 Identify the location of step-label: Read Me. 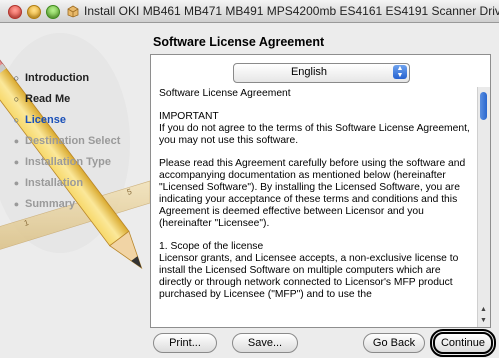
(48, 99).